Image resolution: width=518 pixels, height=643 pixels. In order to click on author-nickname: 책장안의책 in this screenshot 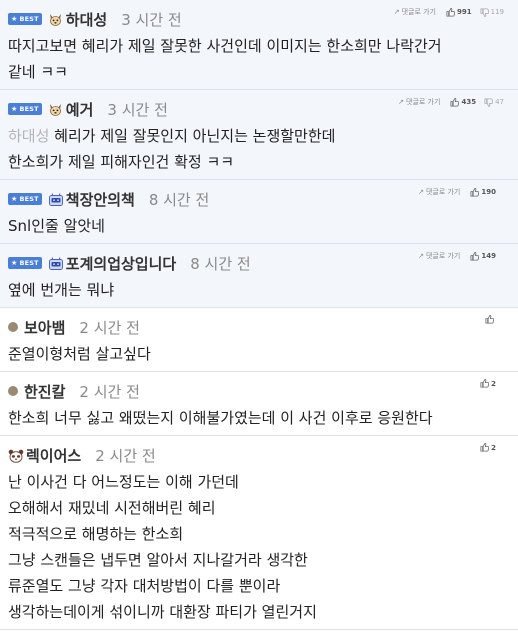, I will do `click(100, 199)`.